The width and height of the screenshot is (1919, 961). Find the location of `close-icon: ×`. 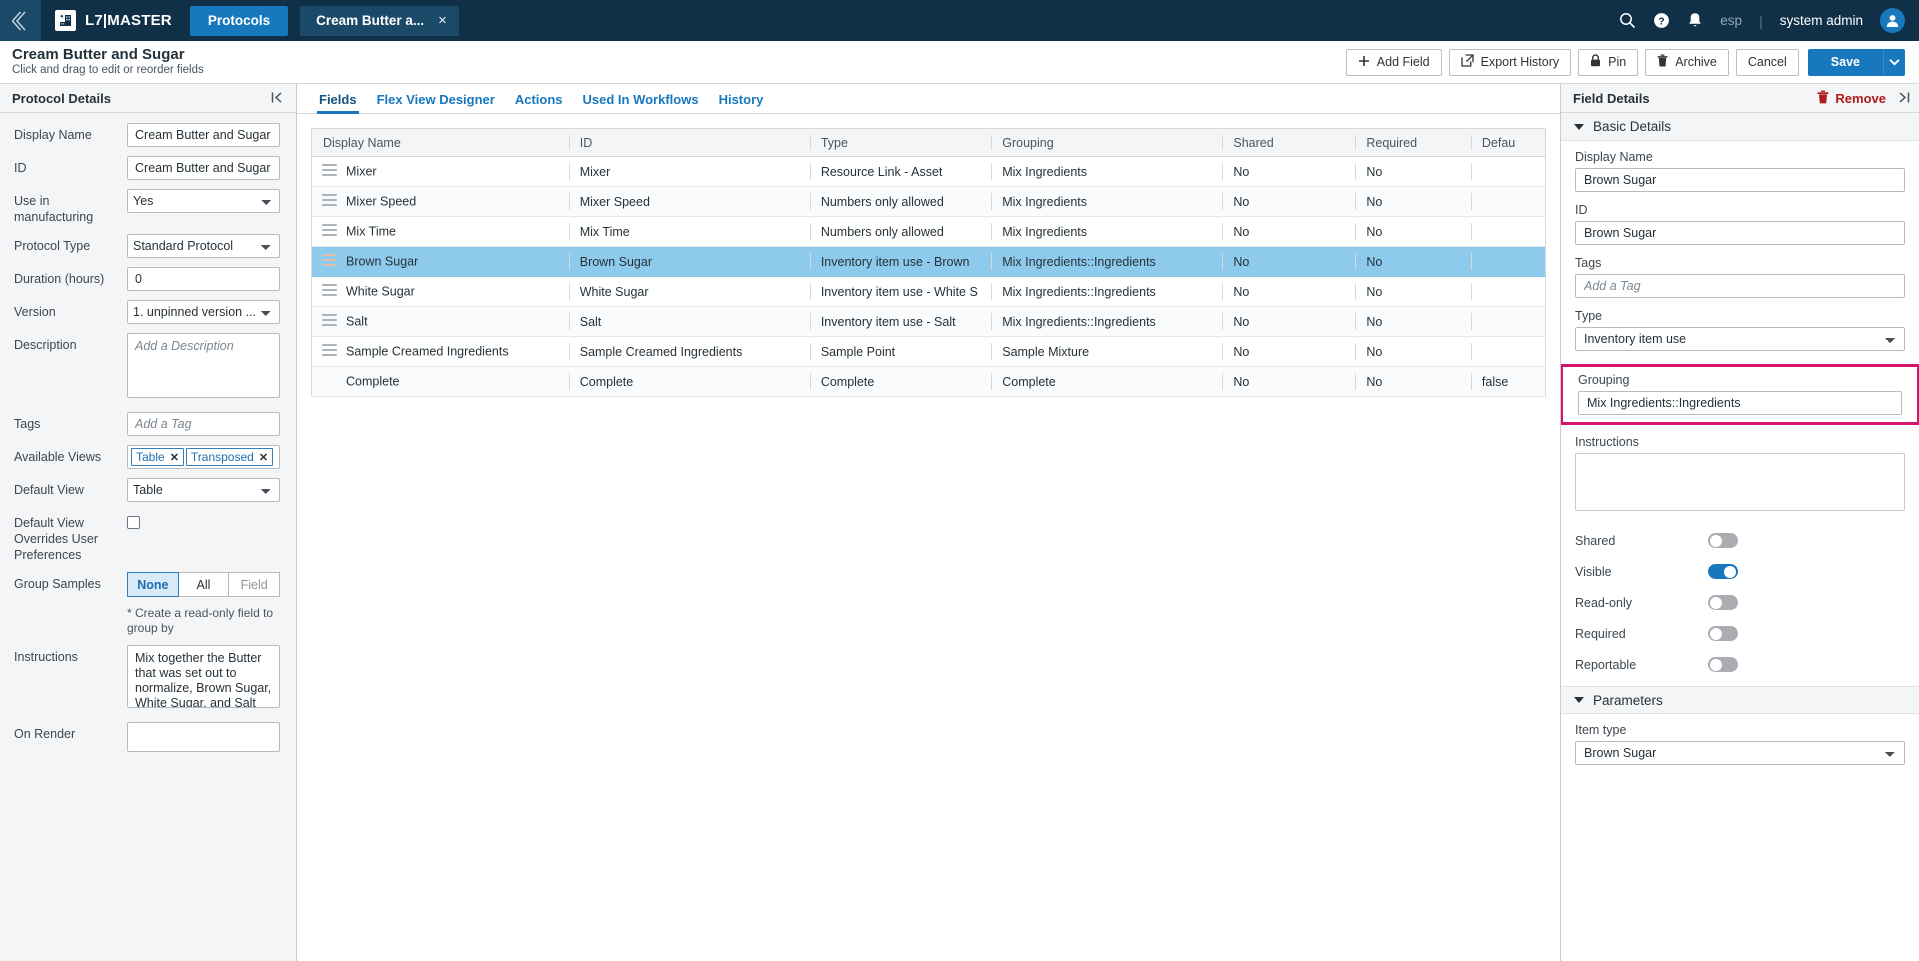

close-icon: × is located at coordinates (442, 20).